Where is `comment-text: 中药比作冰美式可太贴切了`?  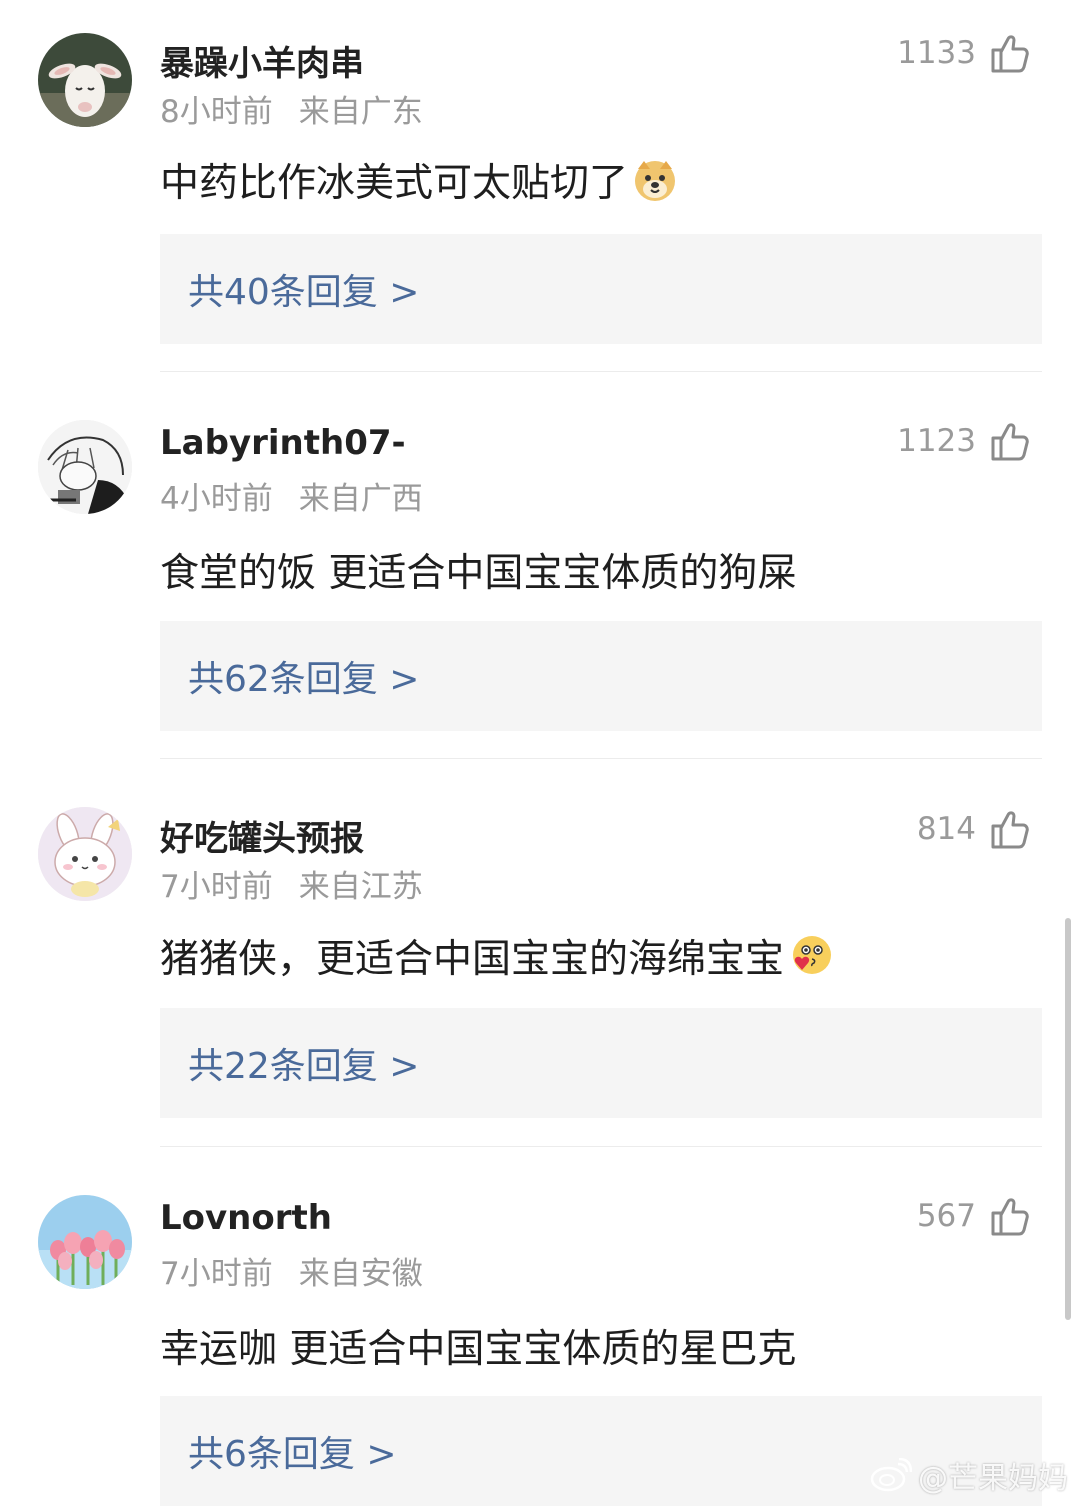 comment-text: 中药比作冰美式可太贴切了 is located at coordinates (419, 180).